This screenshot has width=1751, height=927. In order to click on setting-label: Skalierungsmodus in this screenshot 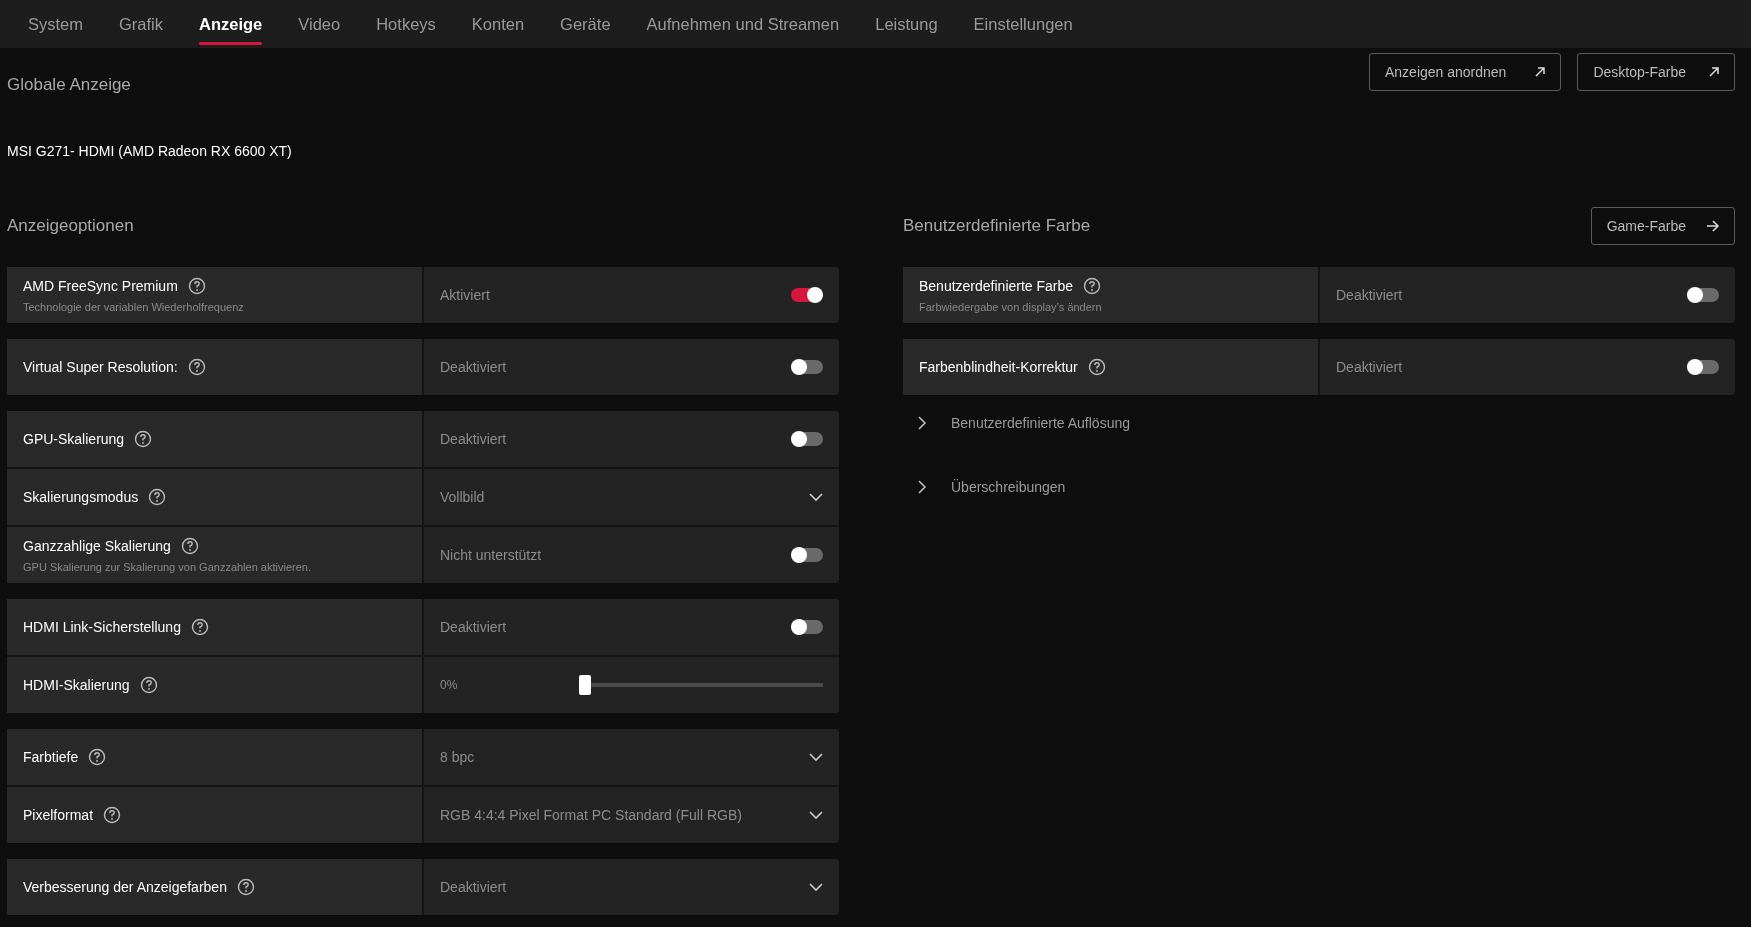, I will do `click(81, 497)`.